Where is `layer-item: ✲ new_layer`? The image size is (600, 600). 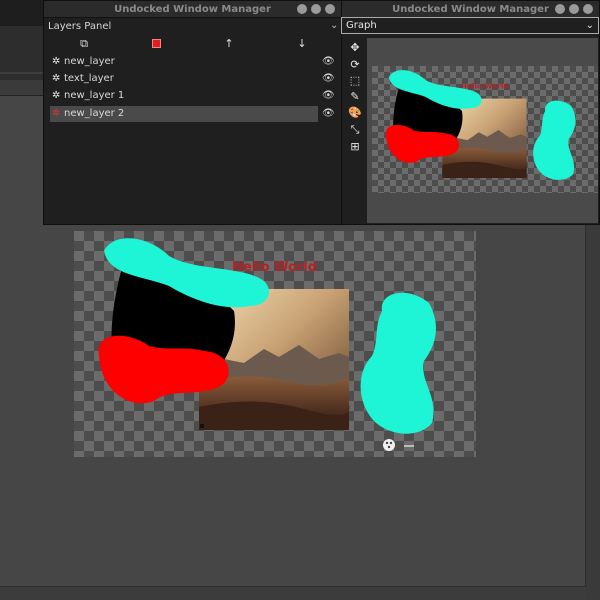 layer-item: ✲ new_layer is located at coordinates (184, 62).